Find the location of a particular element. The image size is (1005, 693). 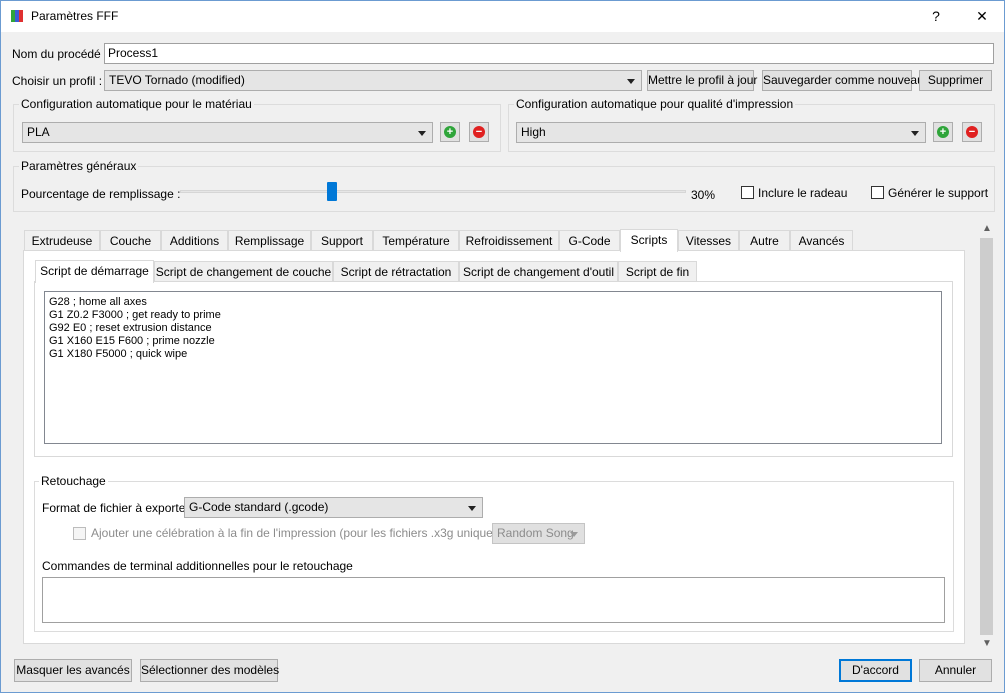

select-models-button: Sélectionner des modèles is located at coordinates (209, 670).